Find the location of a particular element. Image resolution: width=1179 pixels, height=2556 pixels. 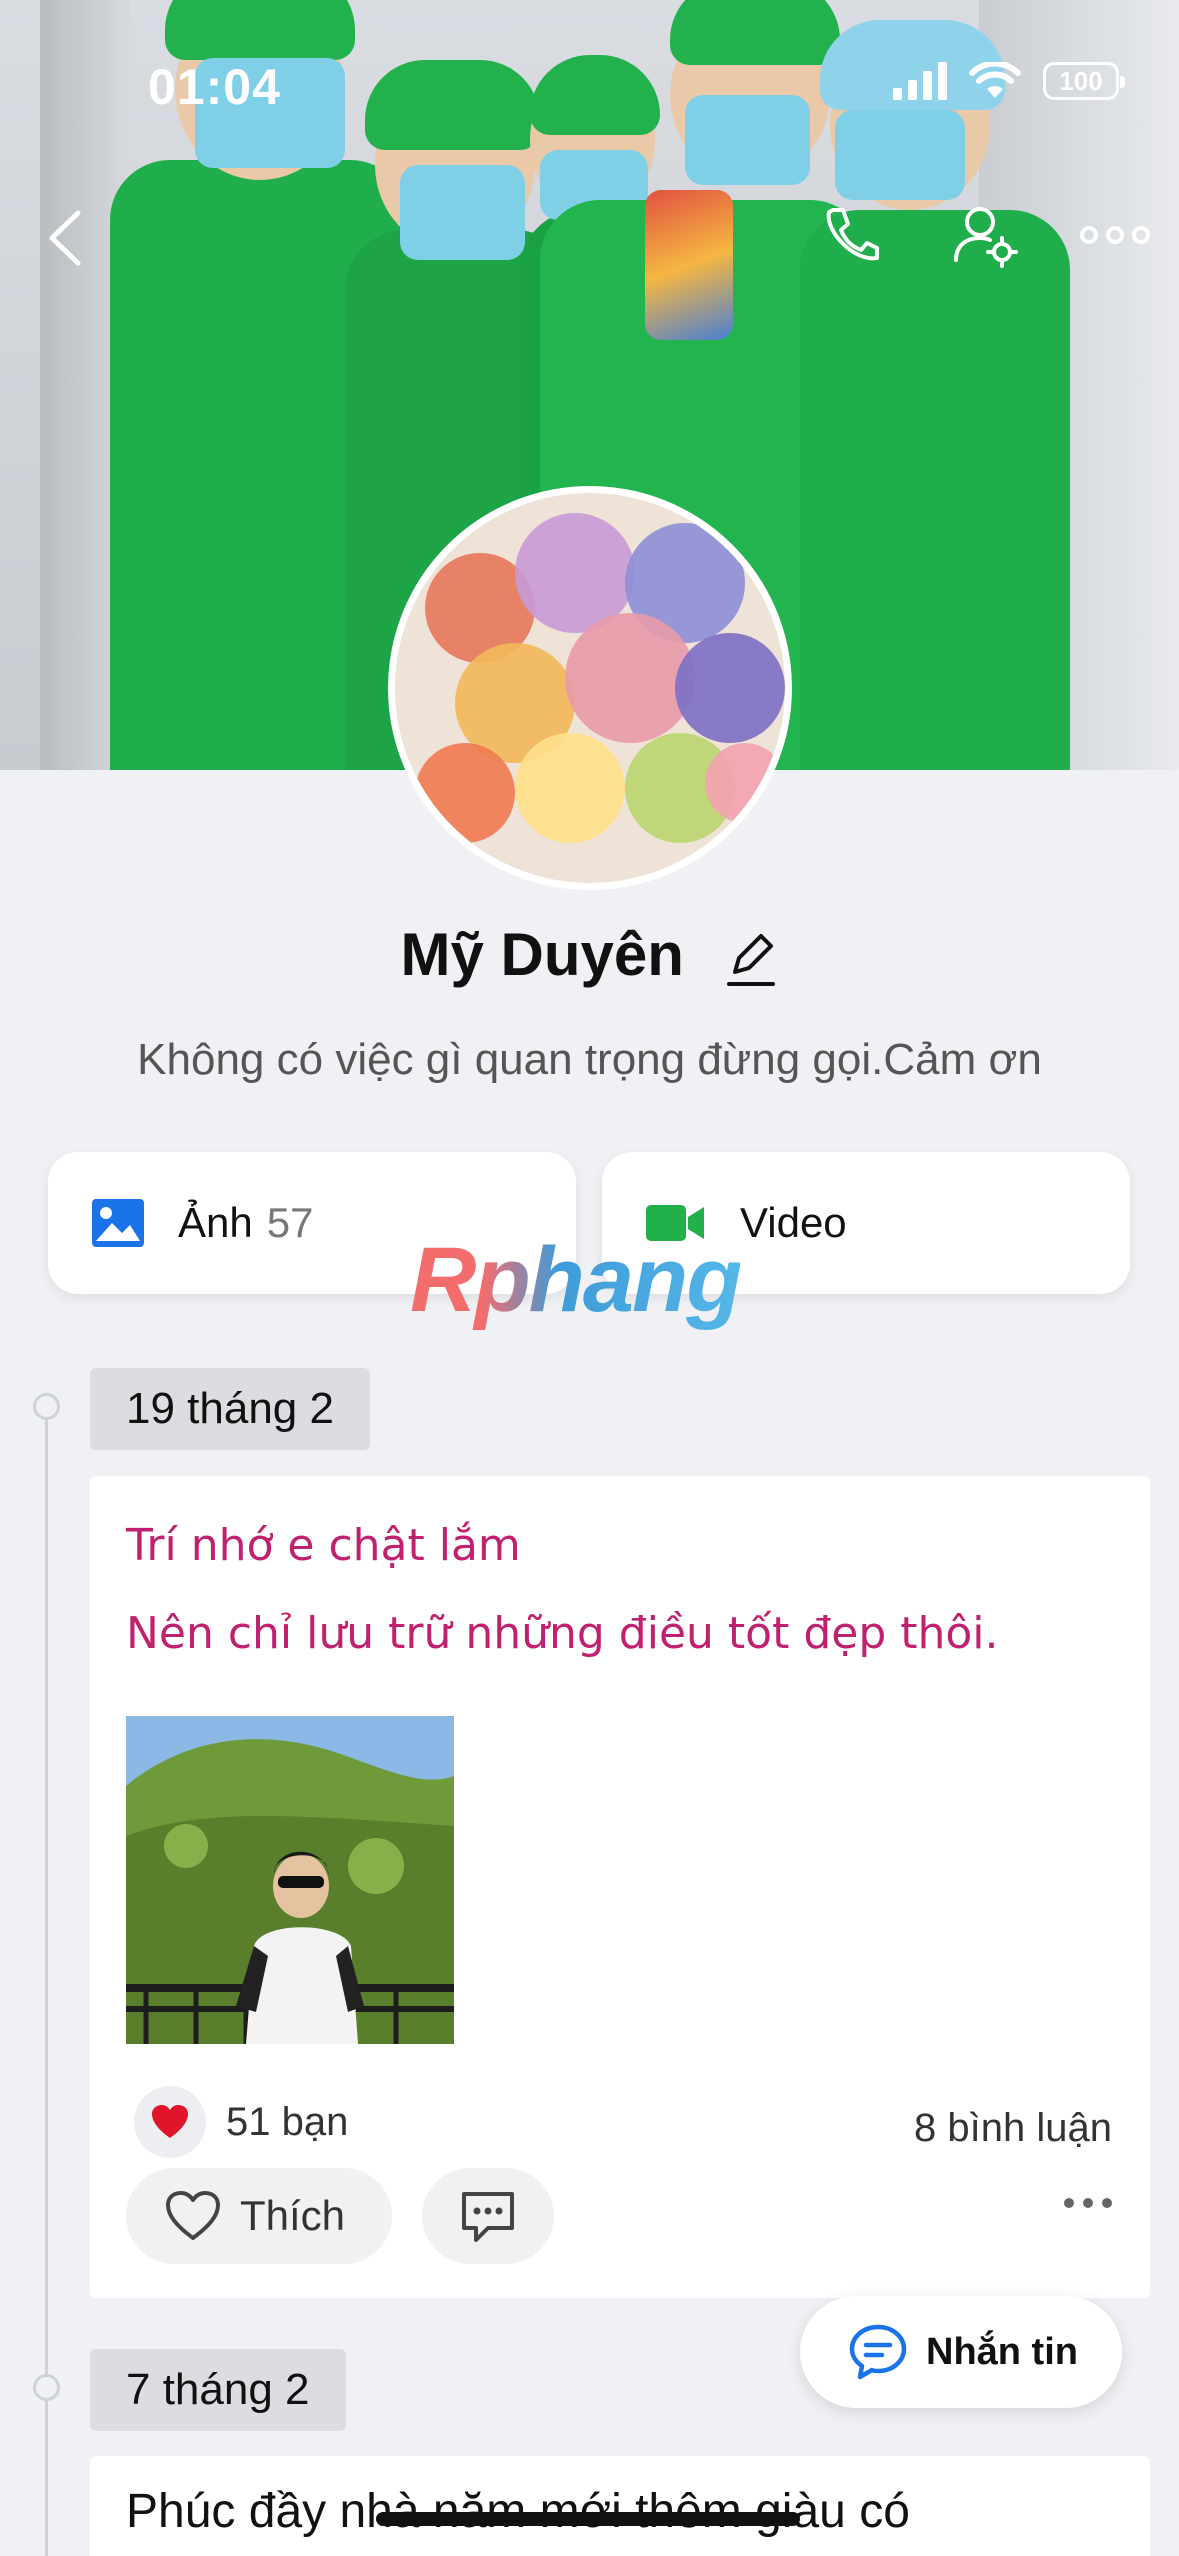

more-options-icon is located at coordinates (1115, 235).